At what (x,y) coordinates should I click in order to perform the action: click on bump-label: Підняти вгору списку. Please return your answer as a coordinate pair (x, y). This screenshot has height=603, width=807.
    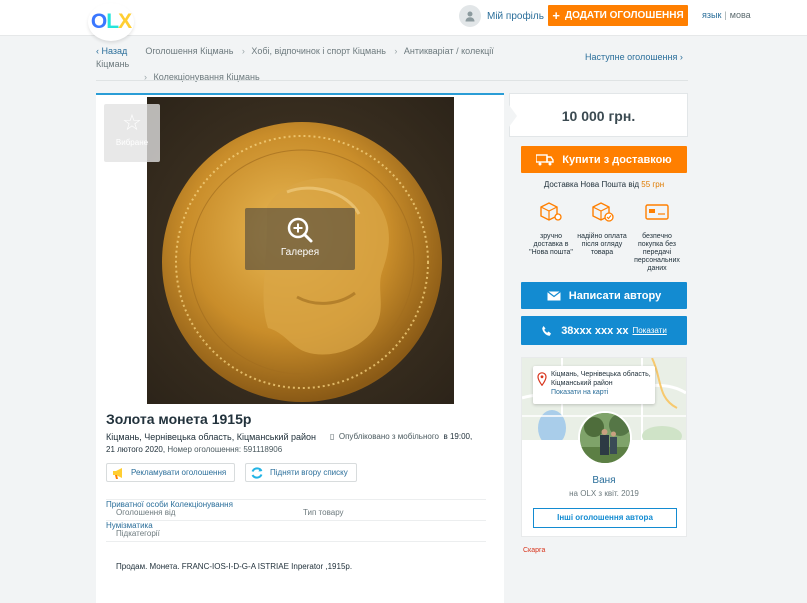
    Looking at the image, I should click on (309, 472).